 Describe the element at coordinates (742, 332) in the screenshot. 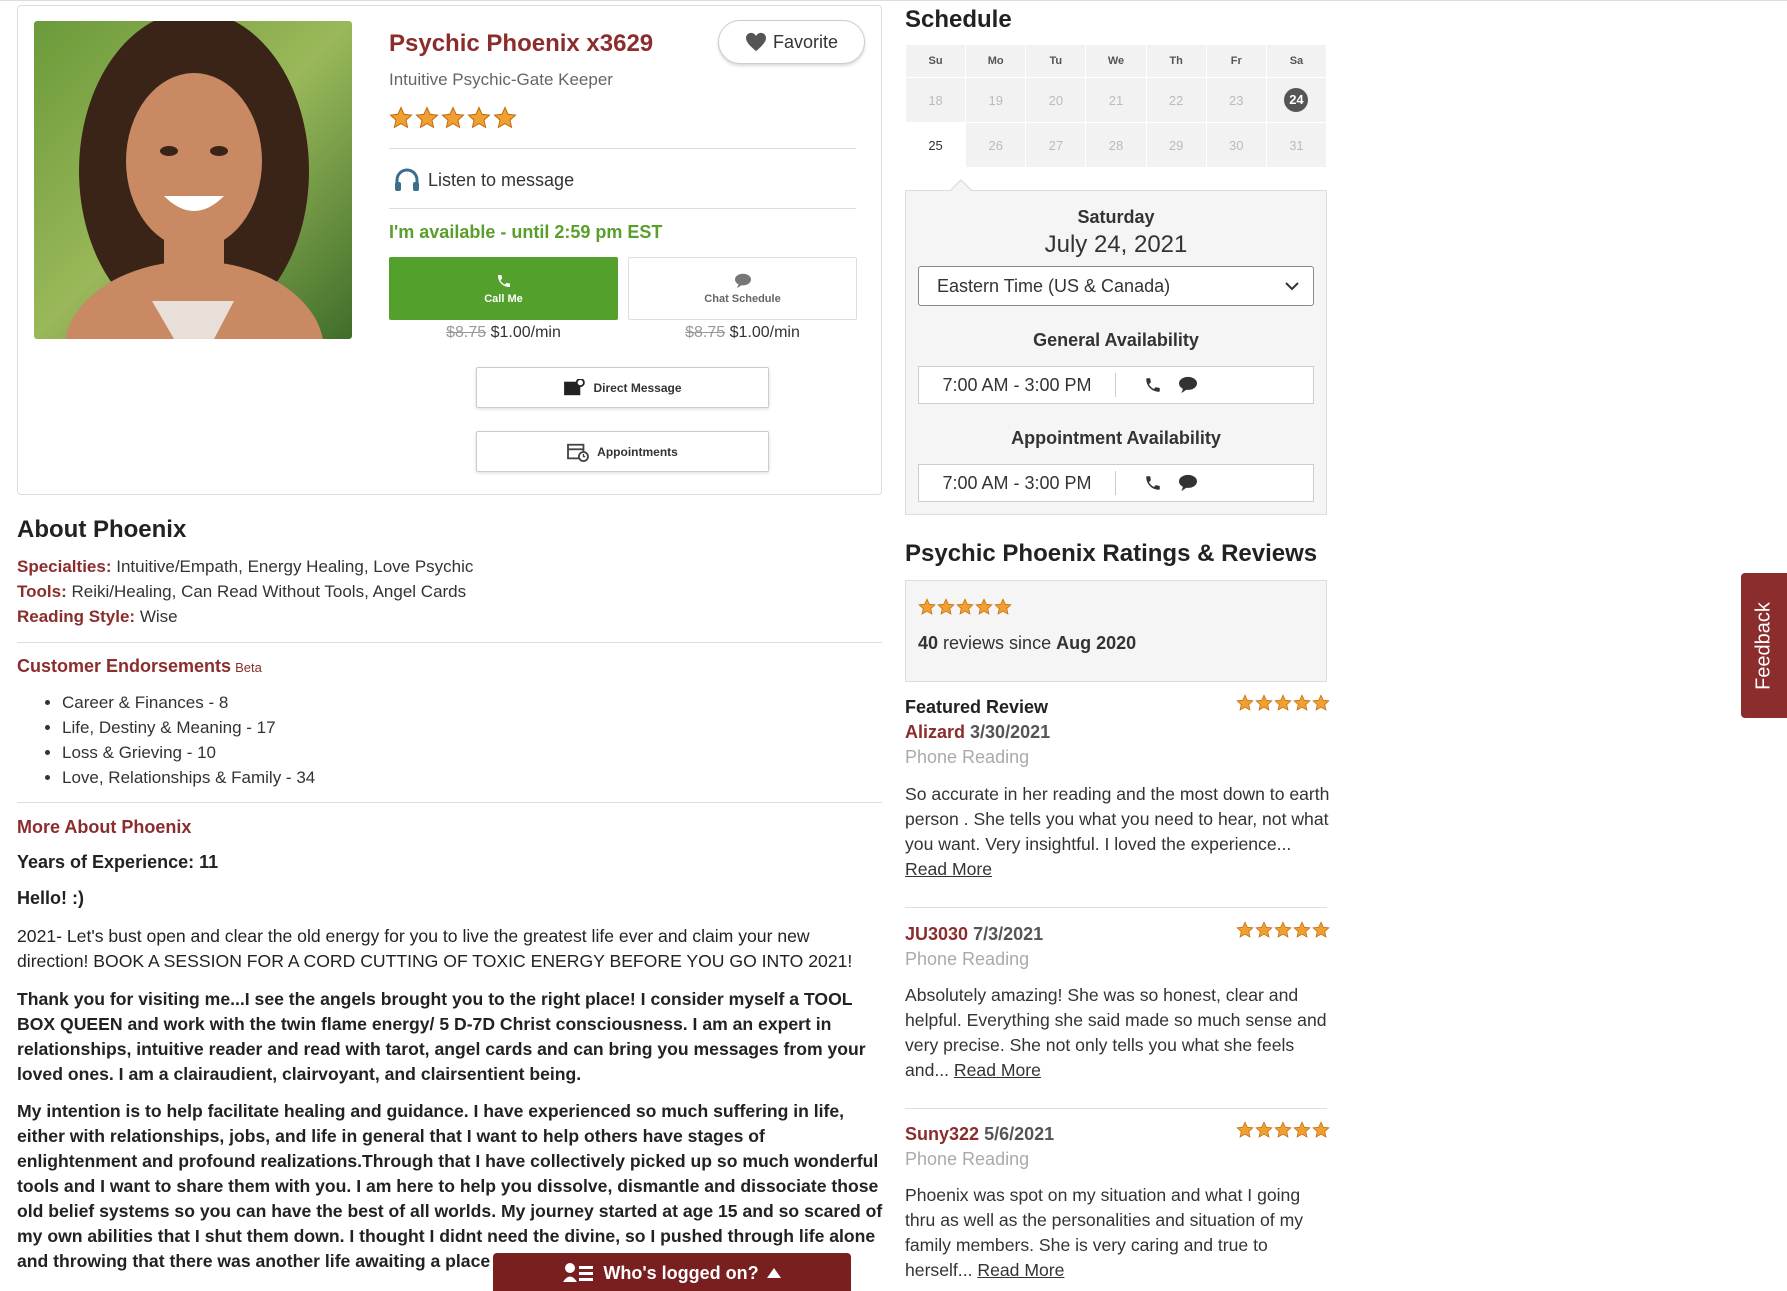

I see `chat-price: $8.75 $1.00/min` at that location.